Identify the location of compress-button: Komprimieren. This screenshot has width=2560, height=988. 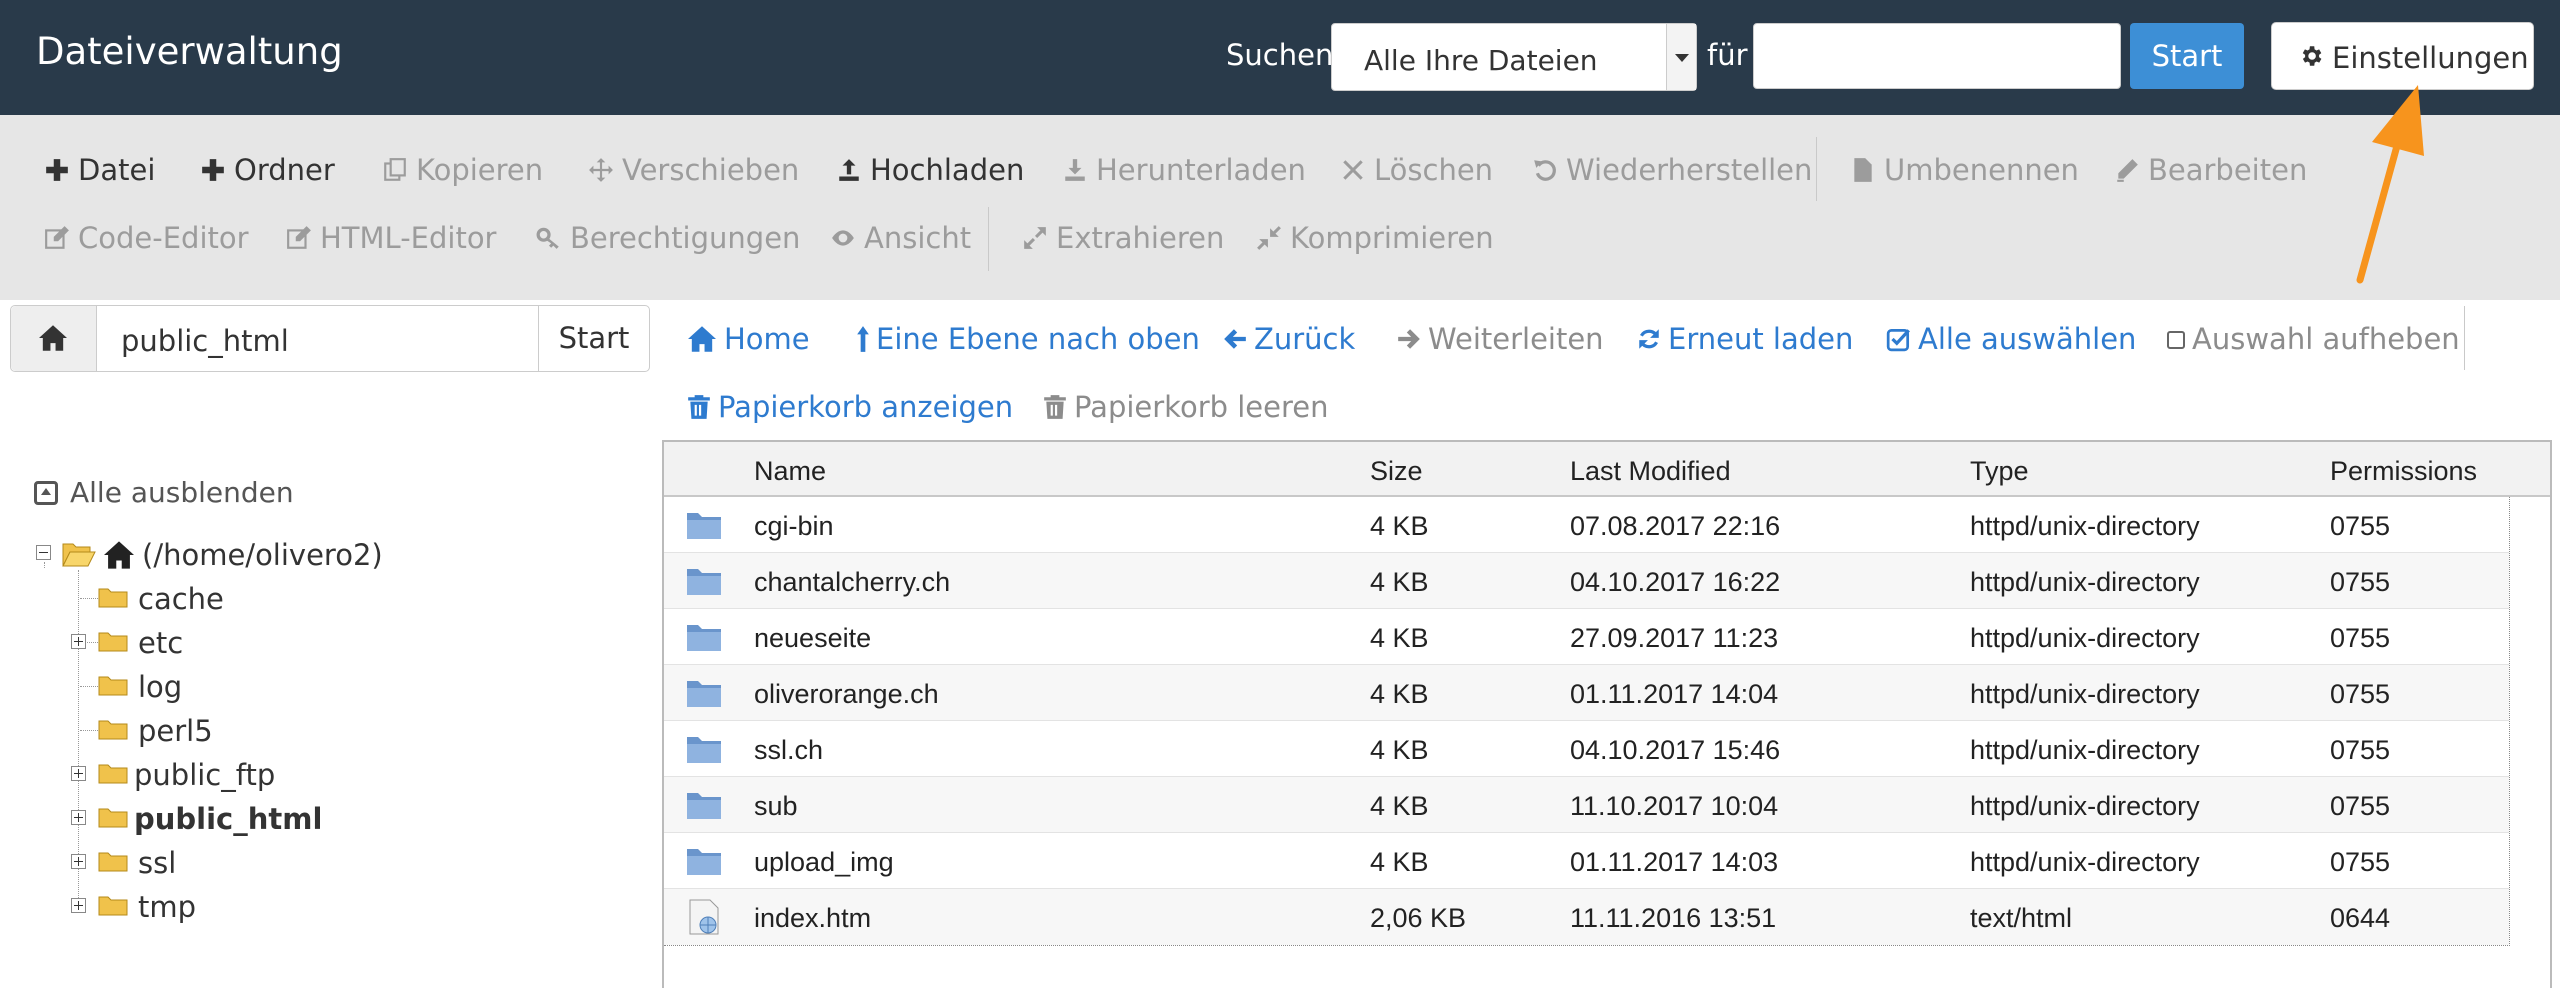
(1375, 238).